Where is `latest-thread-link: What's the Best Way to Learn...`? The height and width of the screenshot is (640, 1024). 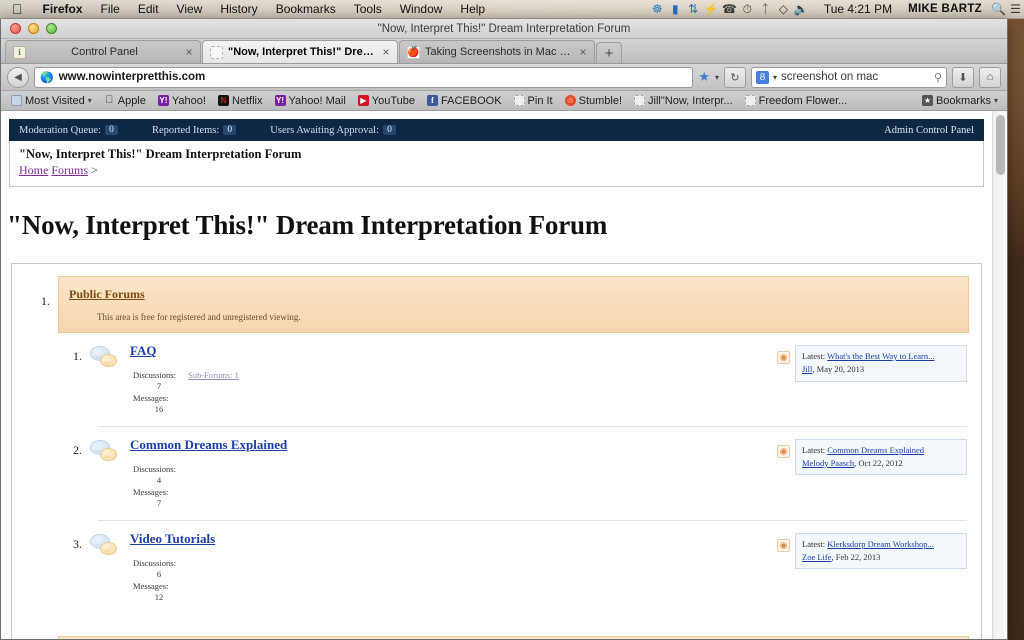
latest-thread-link: What's the Best Way to Learn... is located at coordinates (880, 356).